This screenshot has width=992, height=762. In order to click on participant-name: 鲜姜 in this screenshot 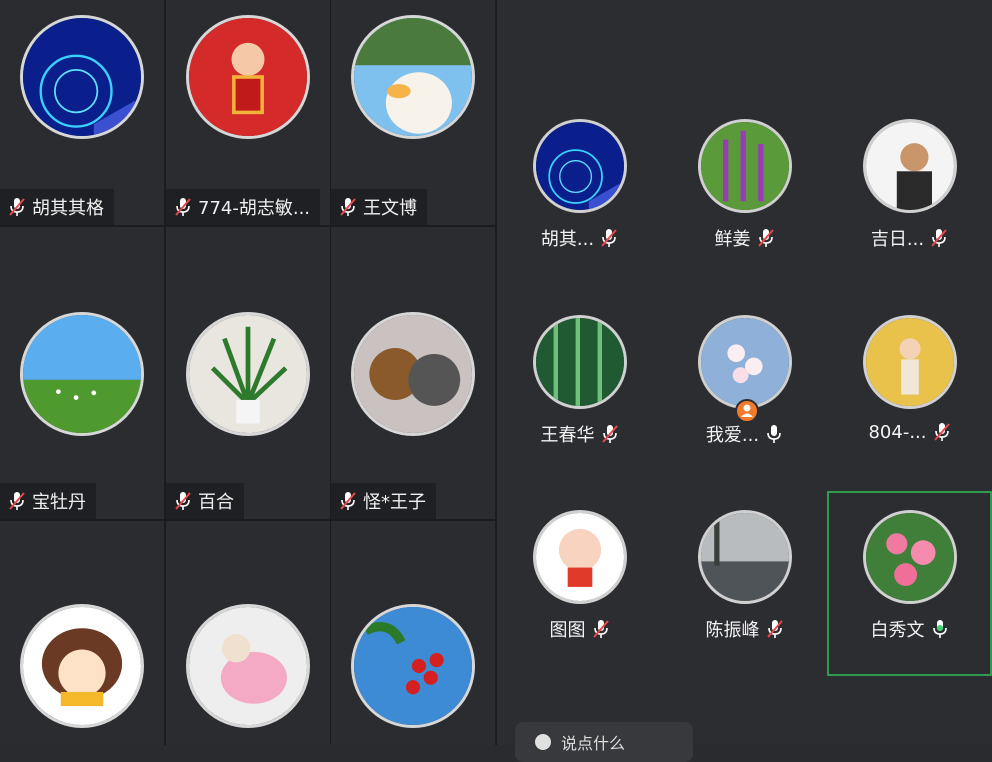, I will do `click(732, 239)`.